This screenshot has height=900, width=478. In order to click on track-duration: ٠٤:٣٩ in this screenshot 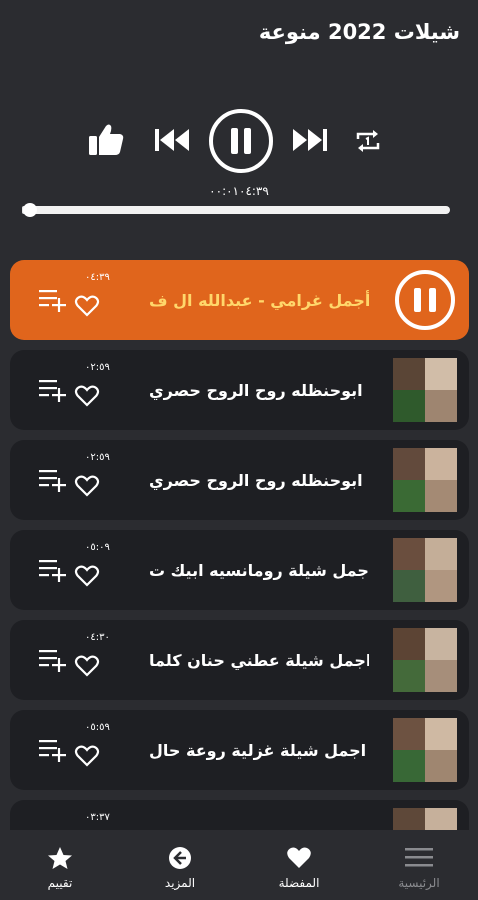, I will do `click(97, 277)`.